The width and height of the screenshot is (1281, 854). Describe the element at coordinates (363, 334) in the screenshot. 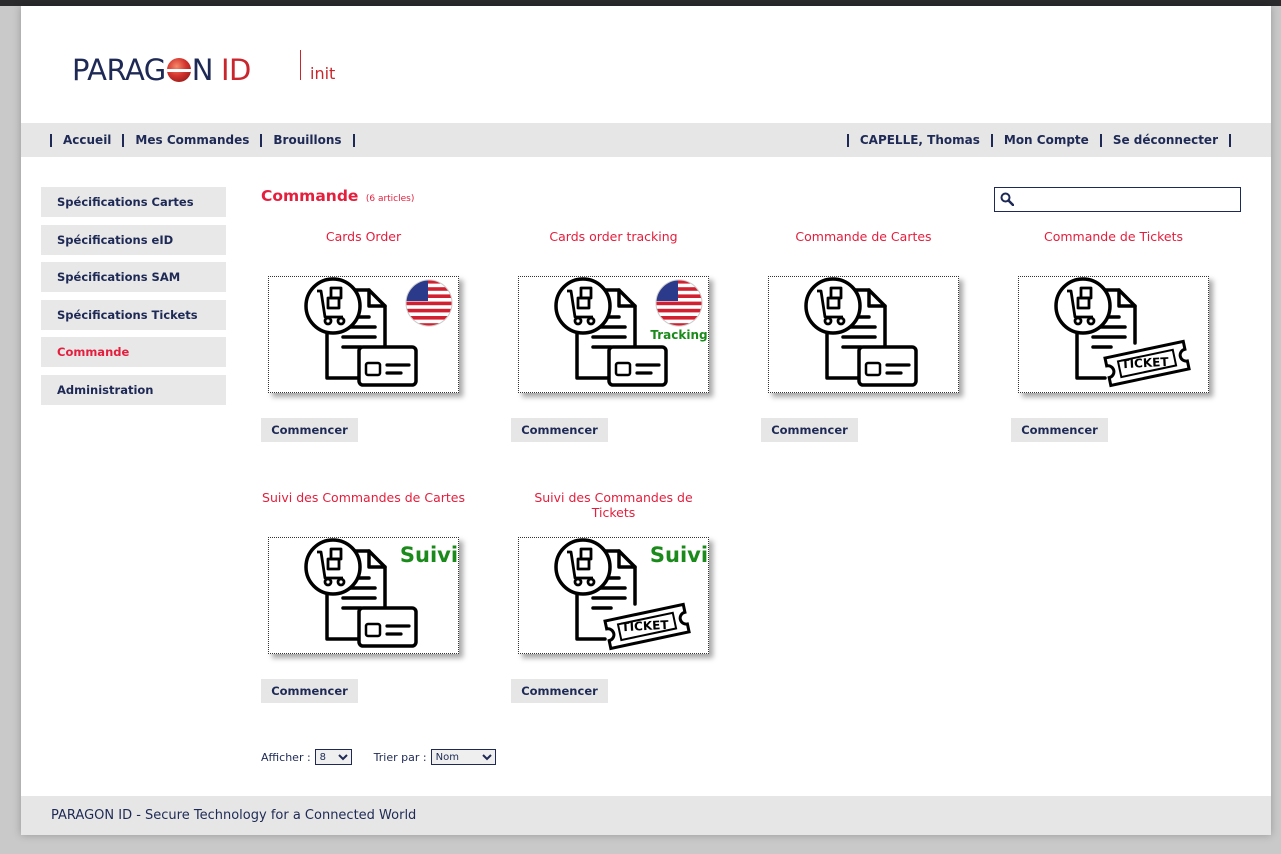

I see `order-card-us-flag-icon` at that location.